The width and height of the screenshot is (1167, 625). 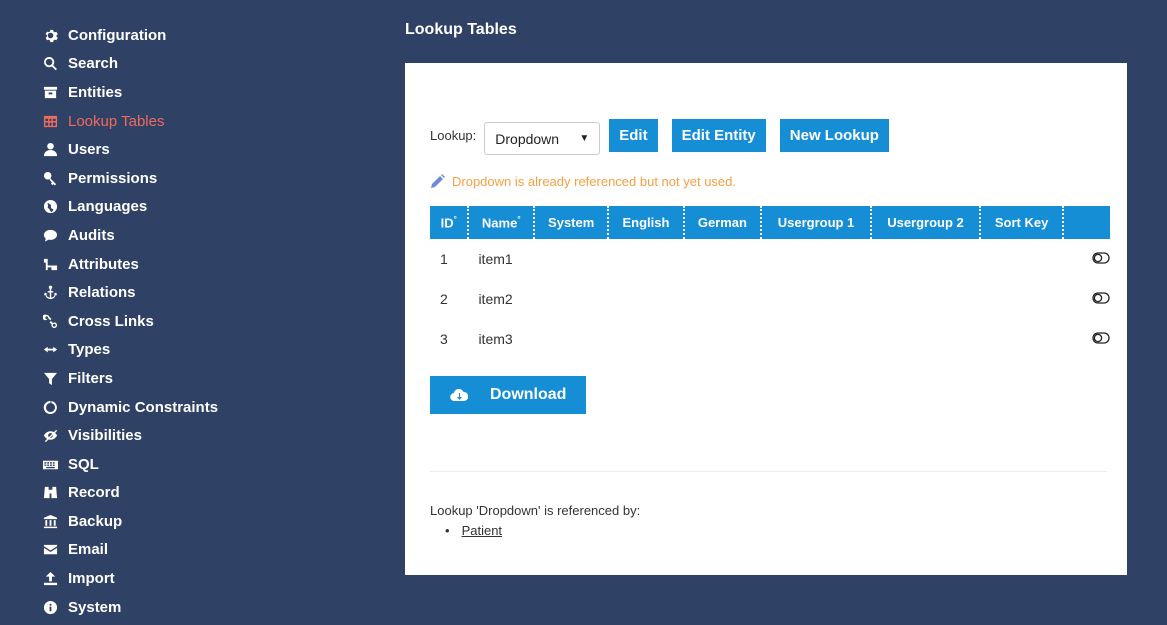 What do you see at coordinates (200, 521) in the screenshot?
I see `sidebar-item-backup: Backup` at bounding box center [200, 521].